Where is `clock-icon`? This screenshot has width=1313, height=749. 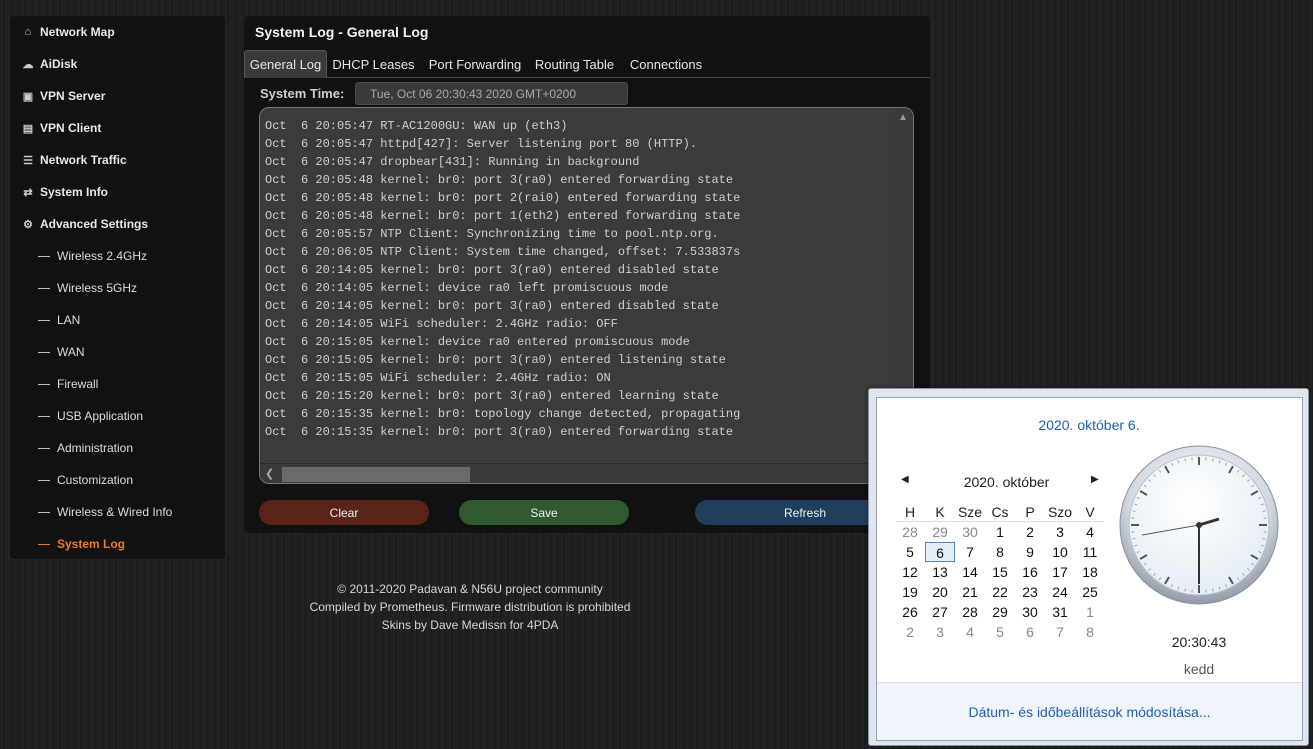
clock-icon is located at coordinates (1199, 525).